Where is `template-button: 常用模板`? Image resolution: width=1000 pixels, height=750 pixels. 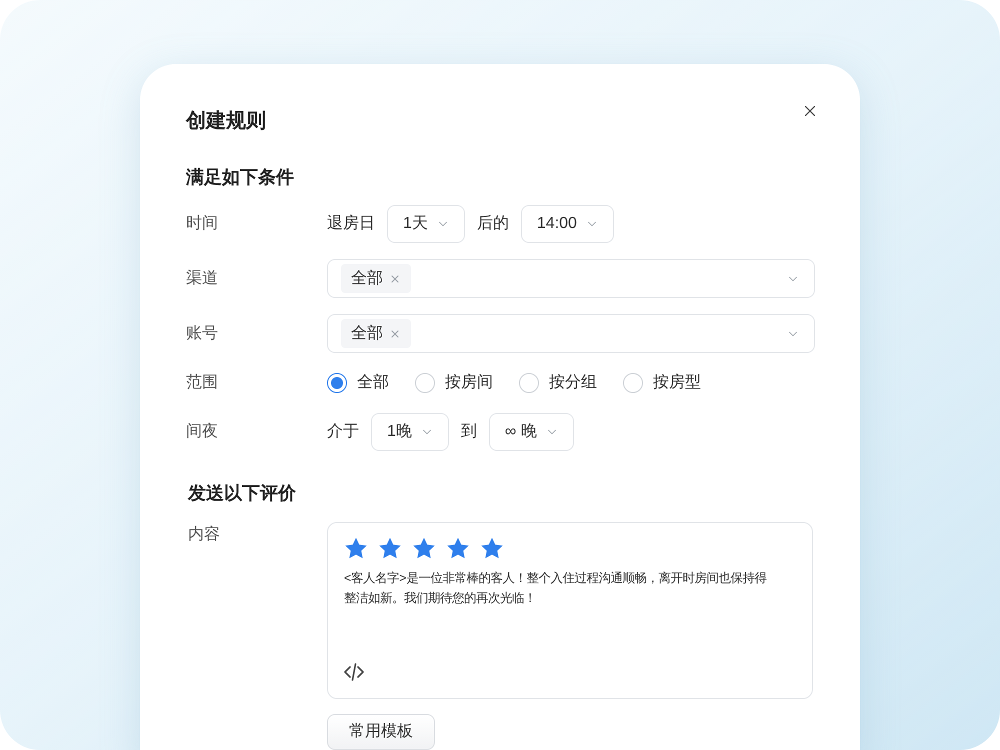
template-button: 常用模板 is located at coordinates (381, 732).